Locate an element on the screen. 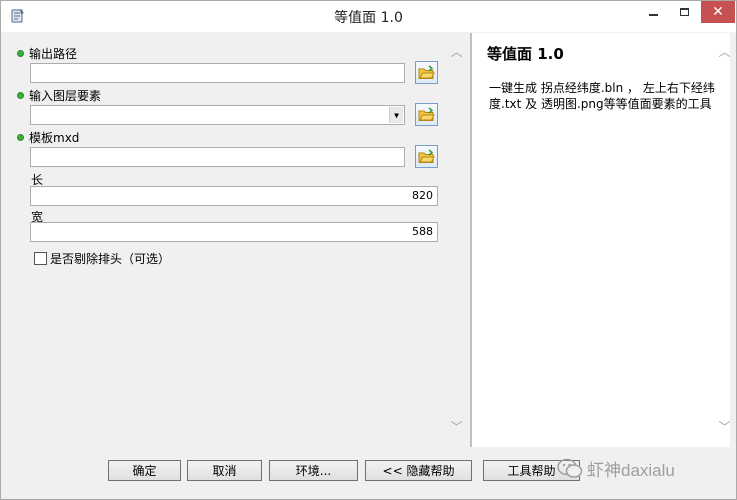 Image resolution: width=737 pixels, height=500 pixels. template-mxd-browse-button is located at coordinates (426, 156).